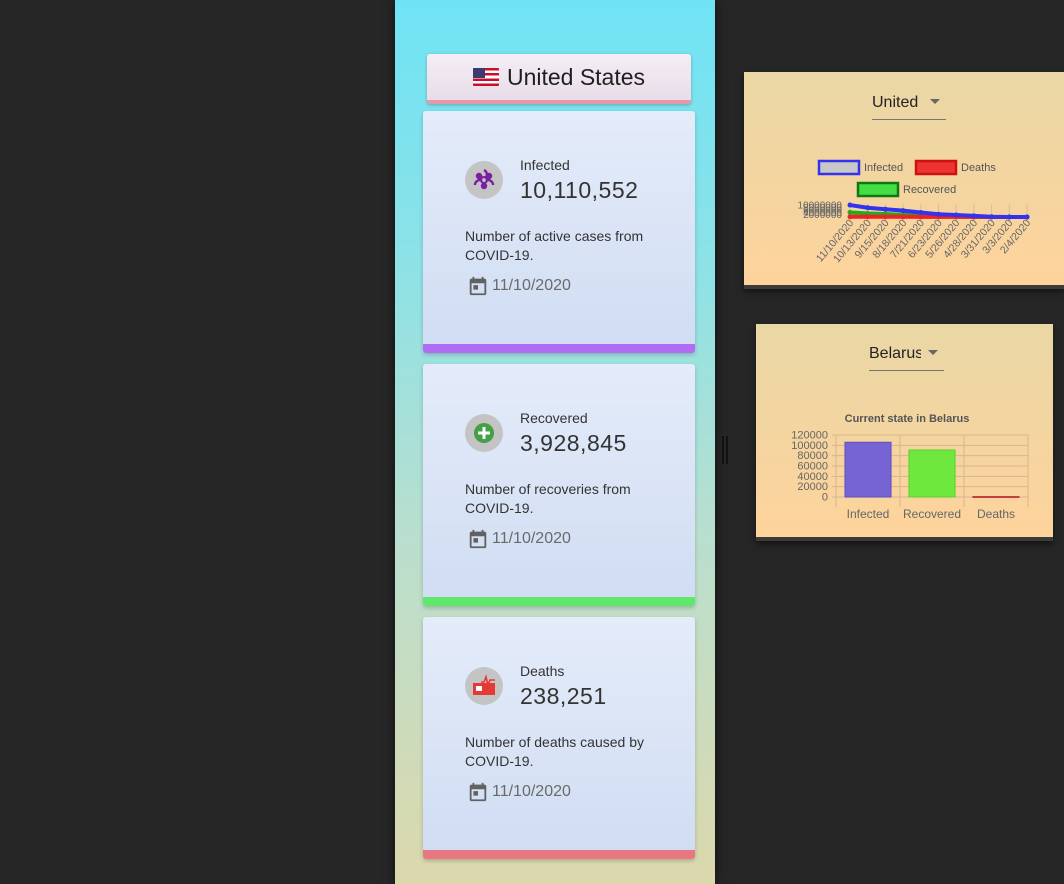 Image resolution: width=1064 pixels, height=884 pixels. What do you see at coordinates (542, 671) in the screenshot?
I see `card-label: Deaths` at bounding box center [542, 671].